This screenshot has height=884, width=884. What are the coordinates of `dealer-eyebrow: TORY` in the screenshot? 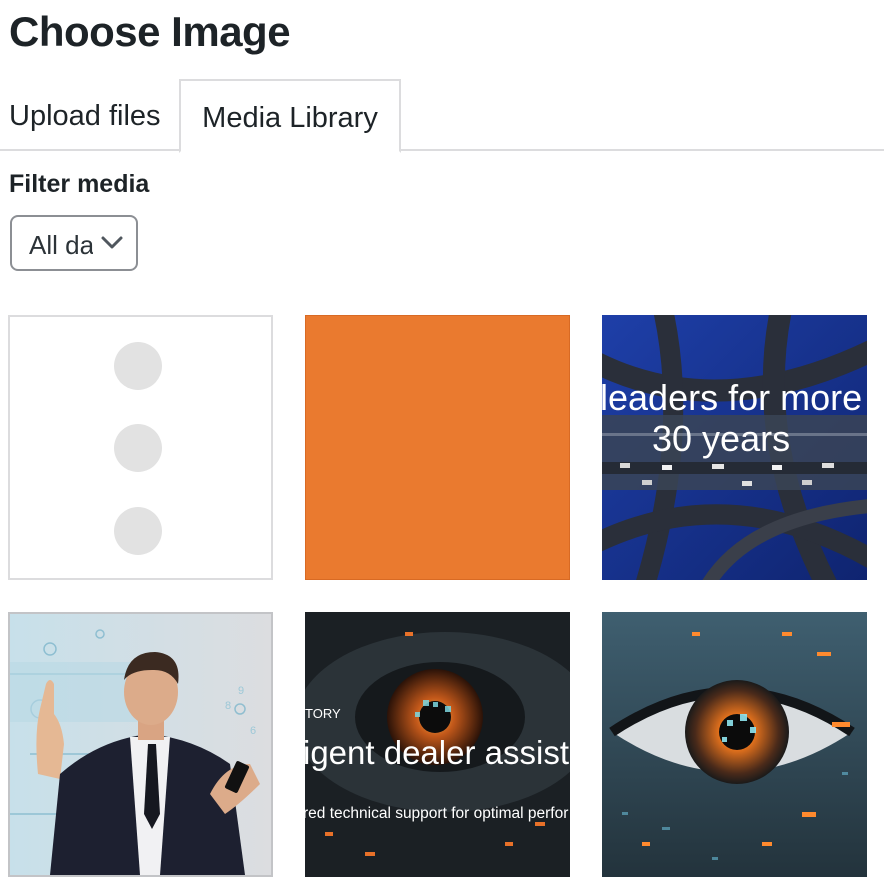 It's located at (323, 713).